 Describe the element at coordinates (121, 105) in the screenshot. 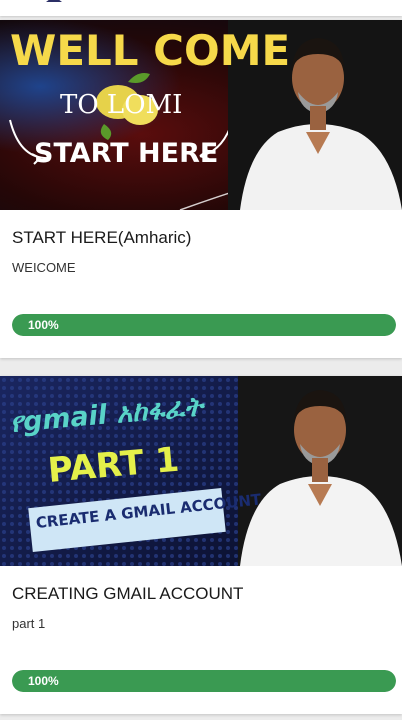

I see `thumbnail-subheadline: TO LOMI` at that location.